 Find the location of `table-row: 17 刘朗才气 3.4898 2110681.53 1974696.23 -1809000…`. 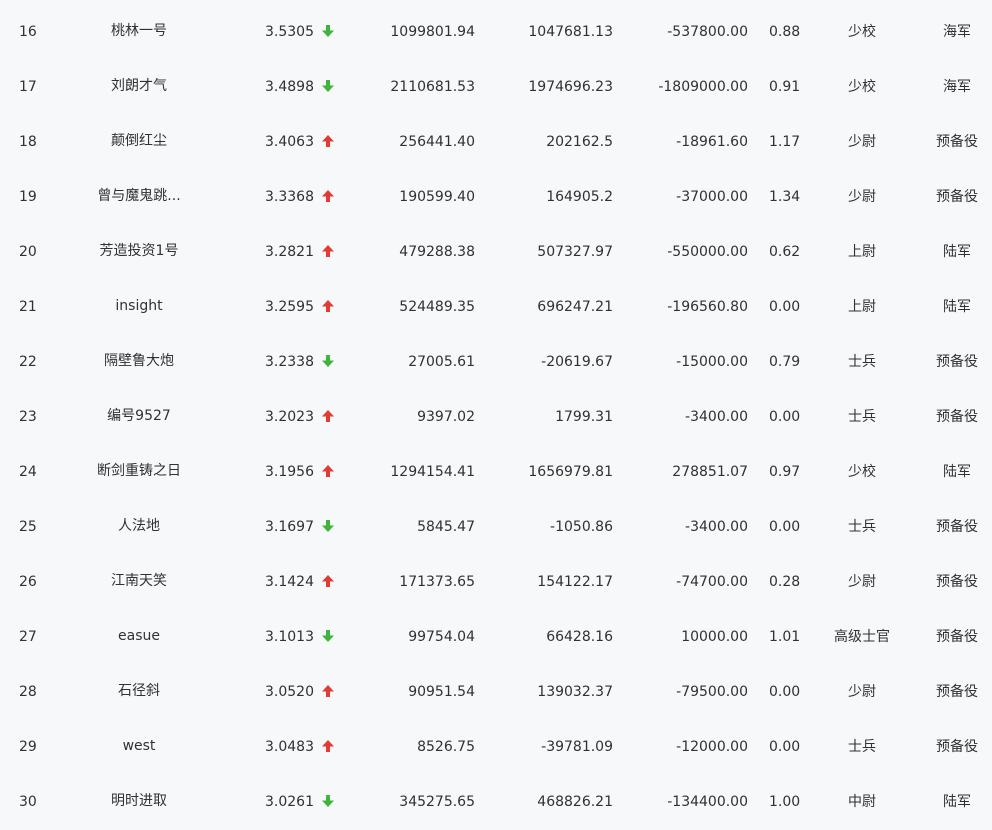

table-row: 17 刘朗才气 3.4898 2110681.53 1974696.23 -1809000… is located at coordinates (496, 87).